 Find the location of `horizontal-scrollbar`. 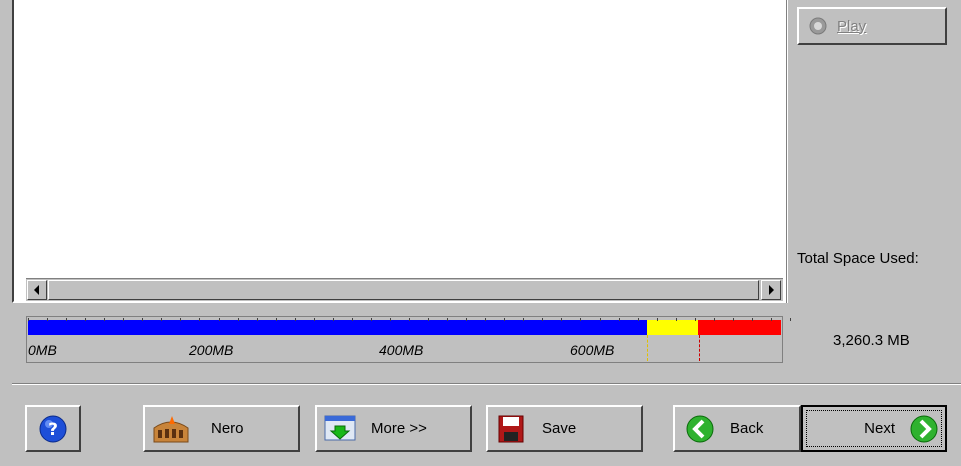

horizontal-scrollbar is located at coordinates (404, 289).